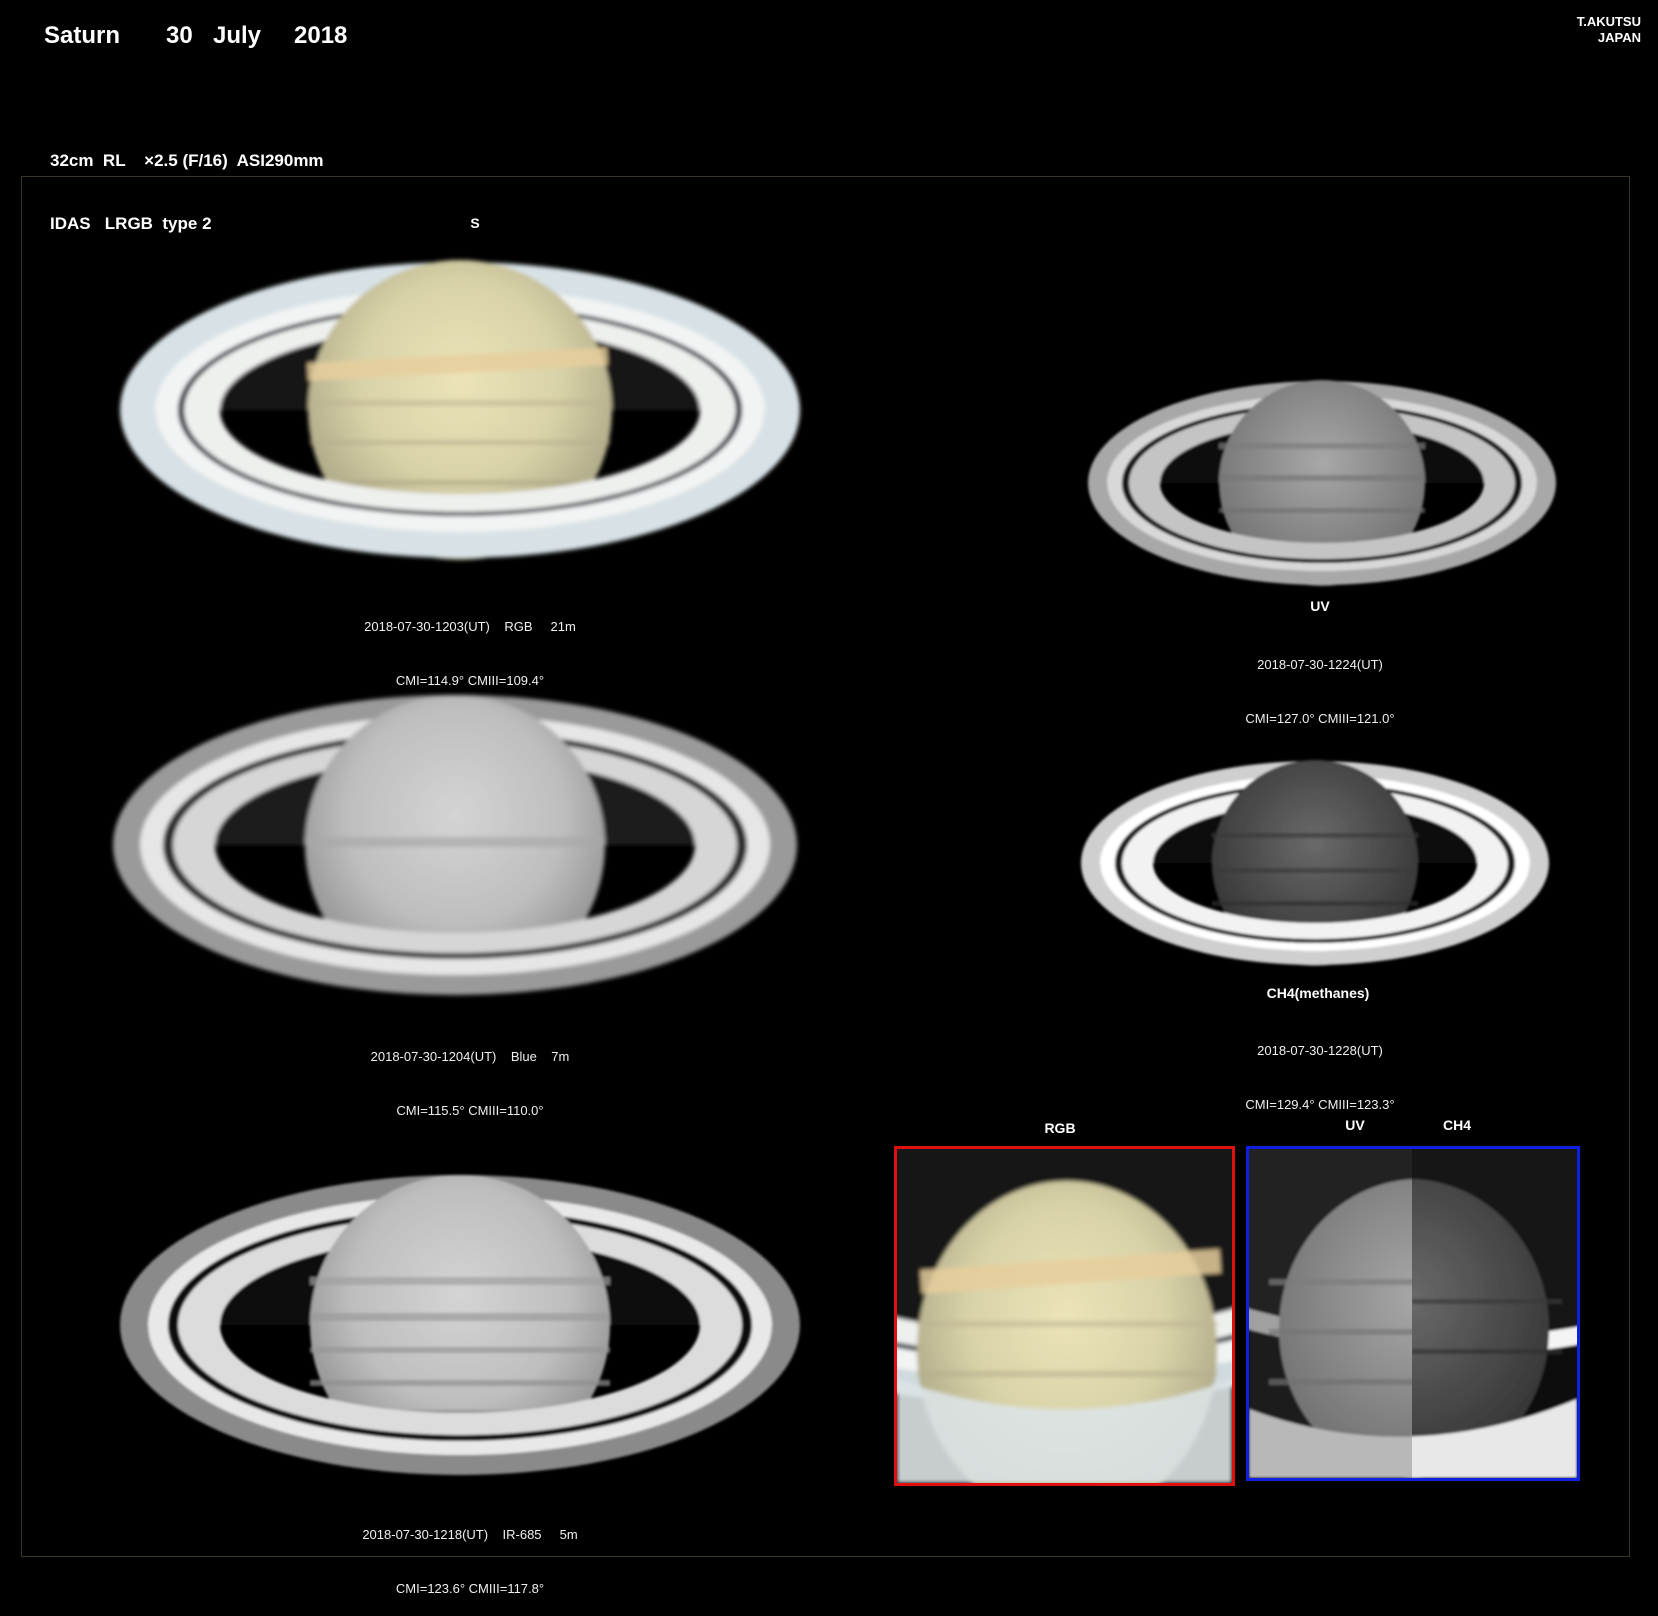 The width and height of the screenshot is (1658, 1616). What do you see at coordinates (1322, 483) in the screenshot?
I see `saturn-uv-image` at bounding box center [1322, 483].